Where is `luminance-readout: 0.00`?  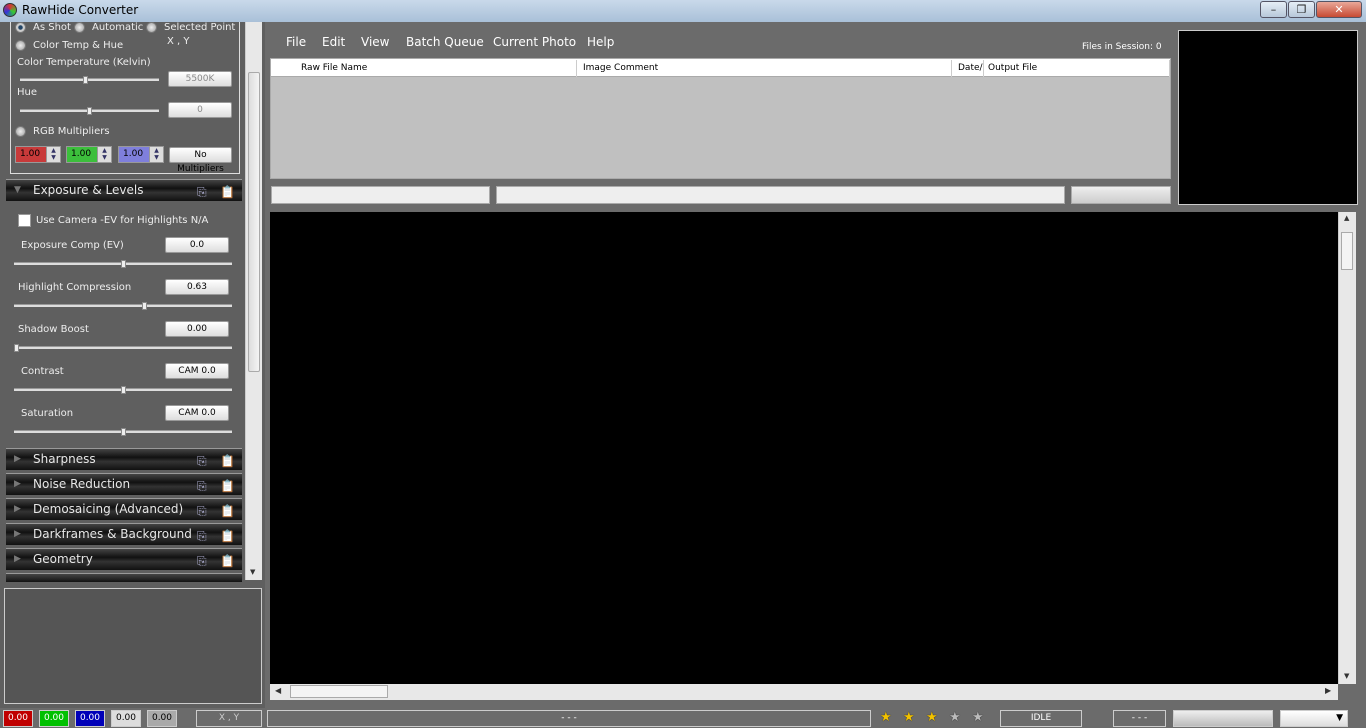 luminance-readout: 0.00 is located at coordinates (126, 718).